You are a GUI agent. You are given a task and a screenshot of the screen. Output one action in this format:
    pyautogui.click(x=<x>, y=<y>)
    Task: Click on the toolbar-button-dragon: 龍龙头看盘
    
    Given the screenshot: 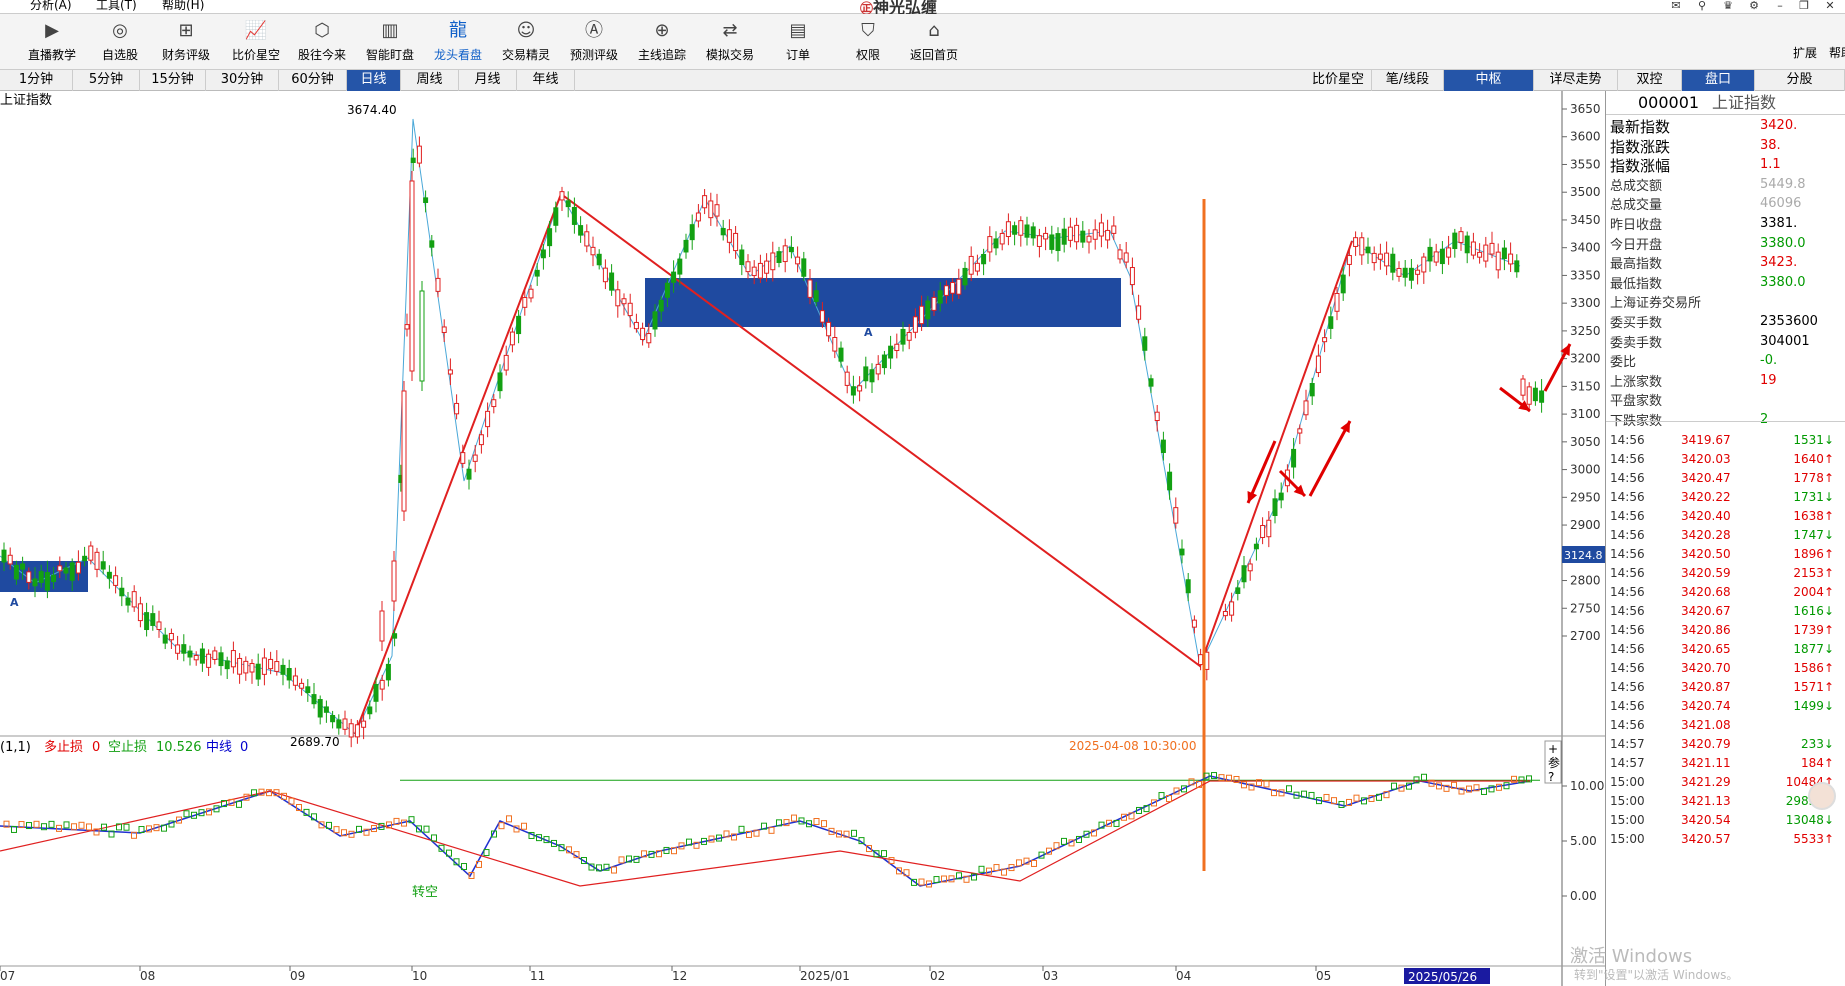 What is the action you would take?
    pyautogui.click(x=458, y=44)
    